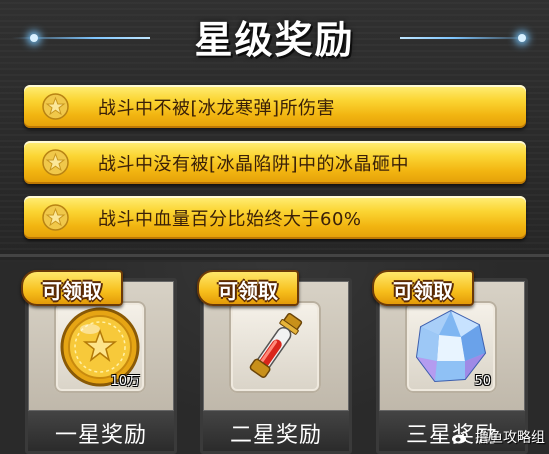 This screenshot has width=549, height=454. What do you see at coordinates (125, 381) in the screenshot?
I see `reward-quantity: 10万` at bounding box center [125, 381].